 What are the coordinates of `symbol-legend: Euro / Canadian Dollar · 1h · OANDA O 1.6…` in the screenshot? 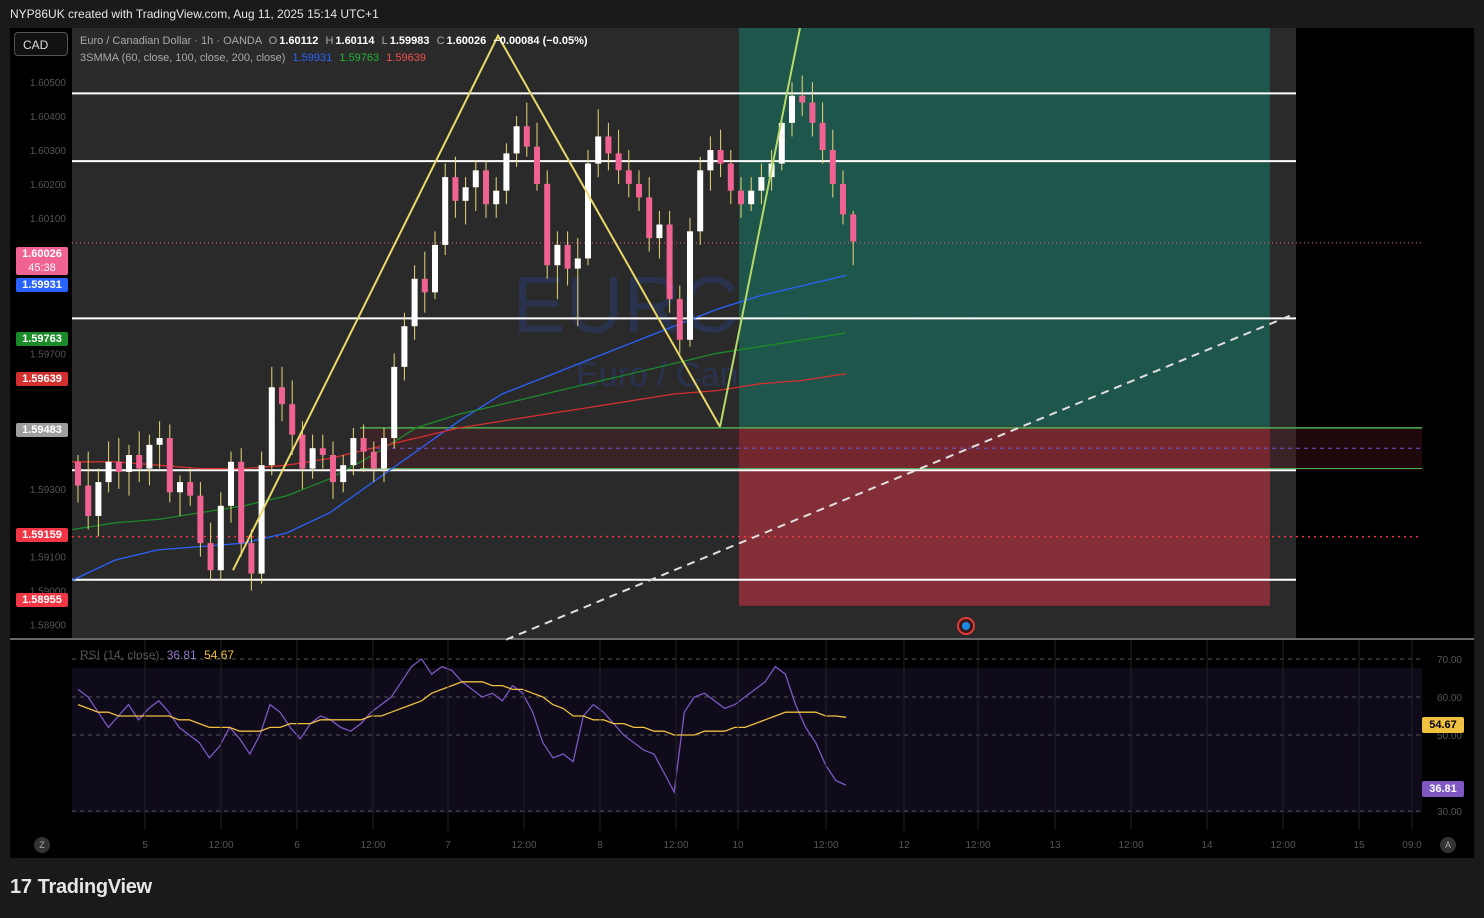 It's located at (334, 41).